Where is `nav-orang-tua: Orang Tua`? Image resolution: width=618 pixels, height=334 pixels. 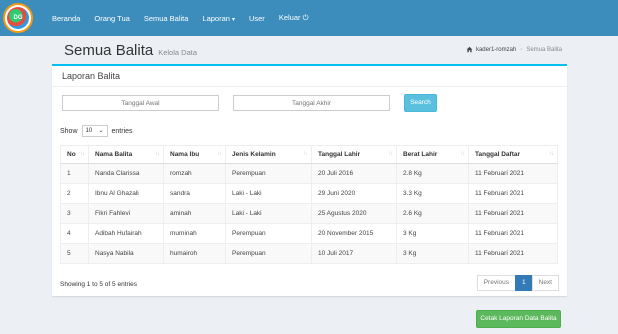
nav-orang-tua: Orang Tua is located at coordinates (111, 18).